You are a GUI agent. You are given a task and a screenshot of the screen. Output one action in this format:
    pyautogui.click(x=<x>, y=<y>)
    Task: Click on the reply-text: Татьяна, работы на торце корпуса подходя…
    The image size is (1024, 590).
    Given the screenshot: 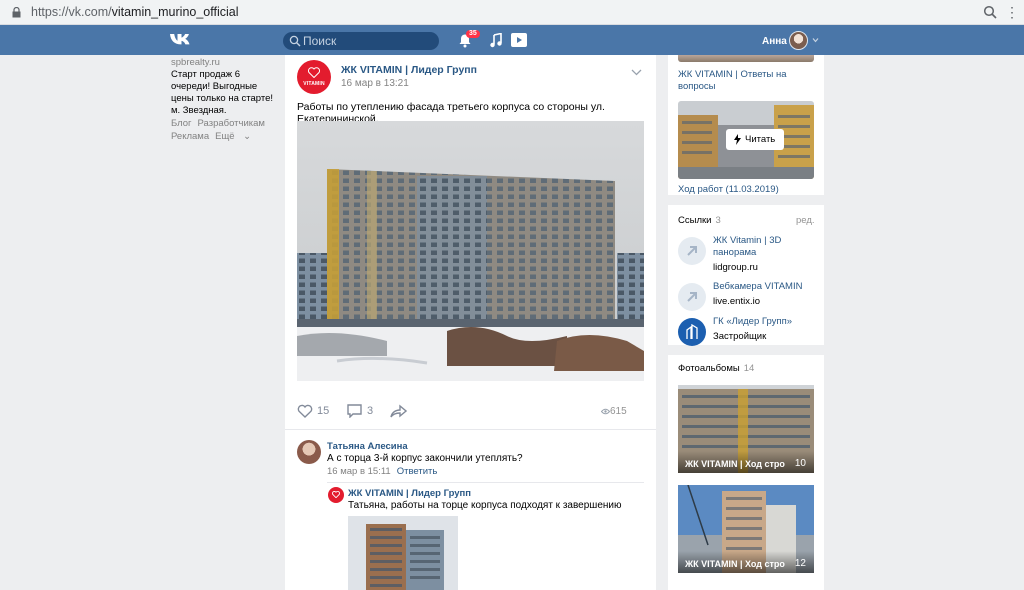 What is the action you would take?
    pyautogui.click(x=485, y=505)
    